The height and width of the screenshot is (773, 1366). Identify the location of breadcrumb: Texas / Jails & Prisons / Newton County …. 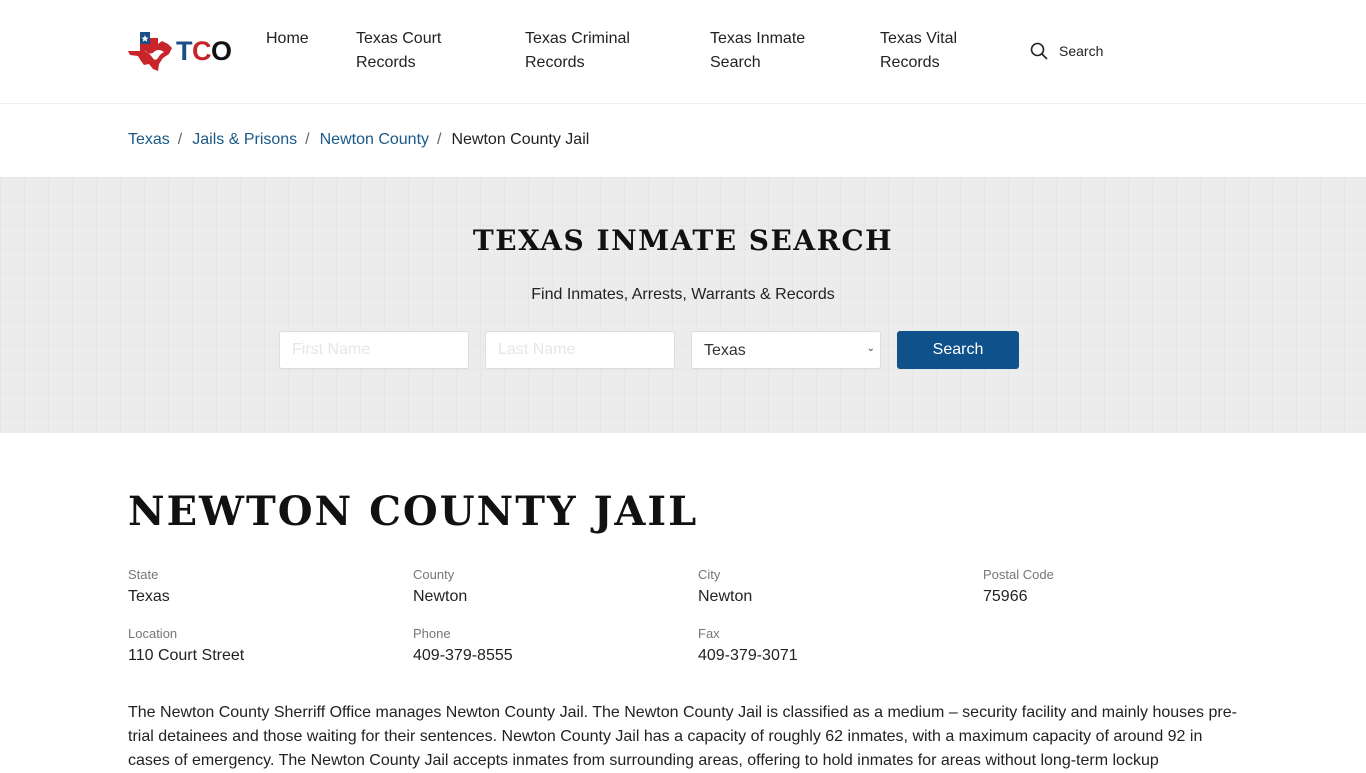
(683, 140).